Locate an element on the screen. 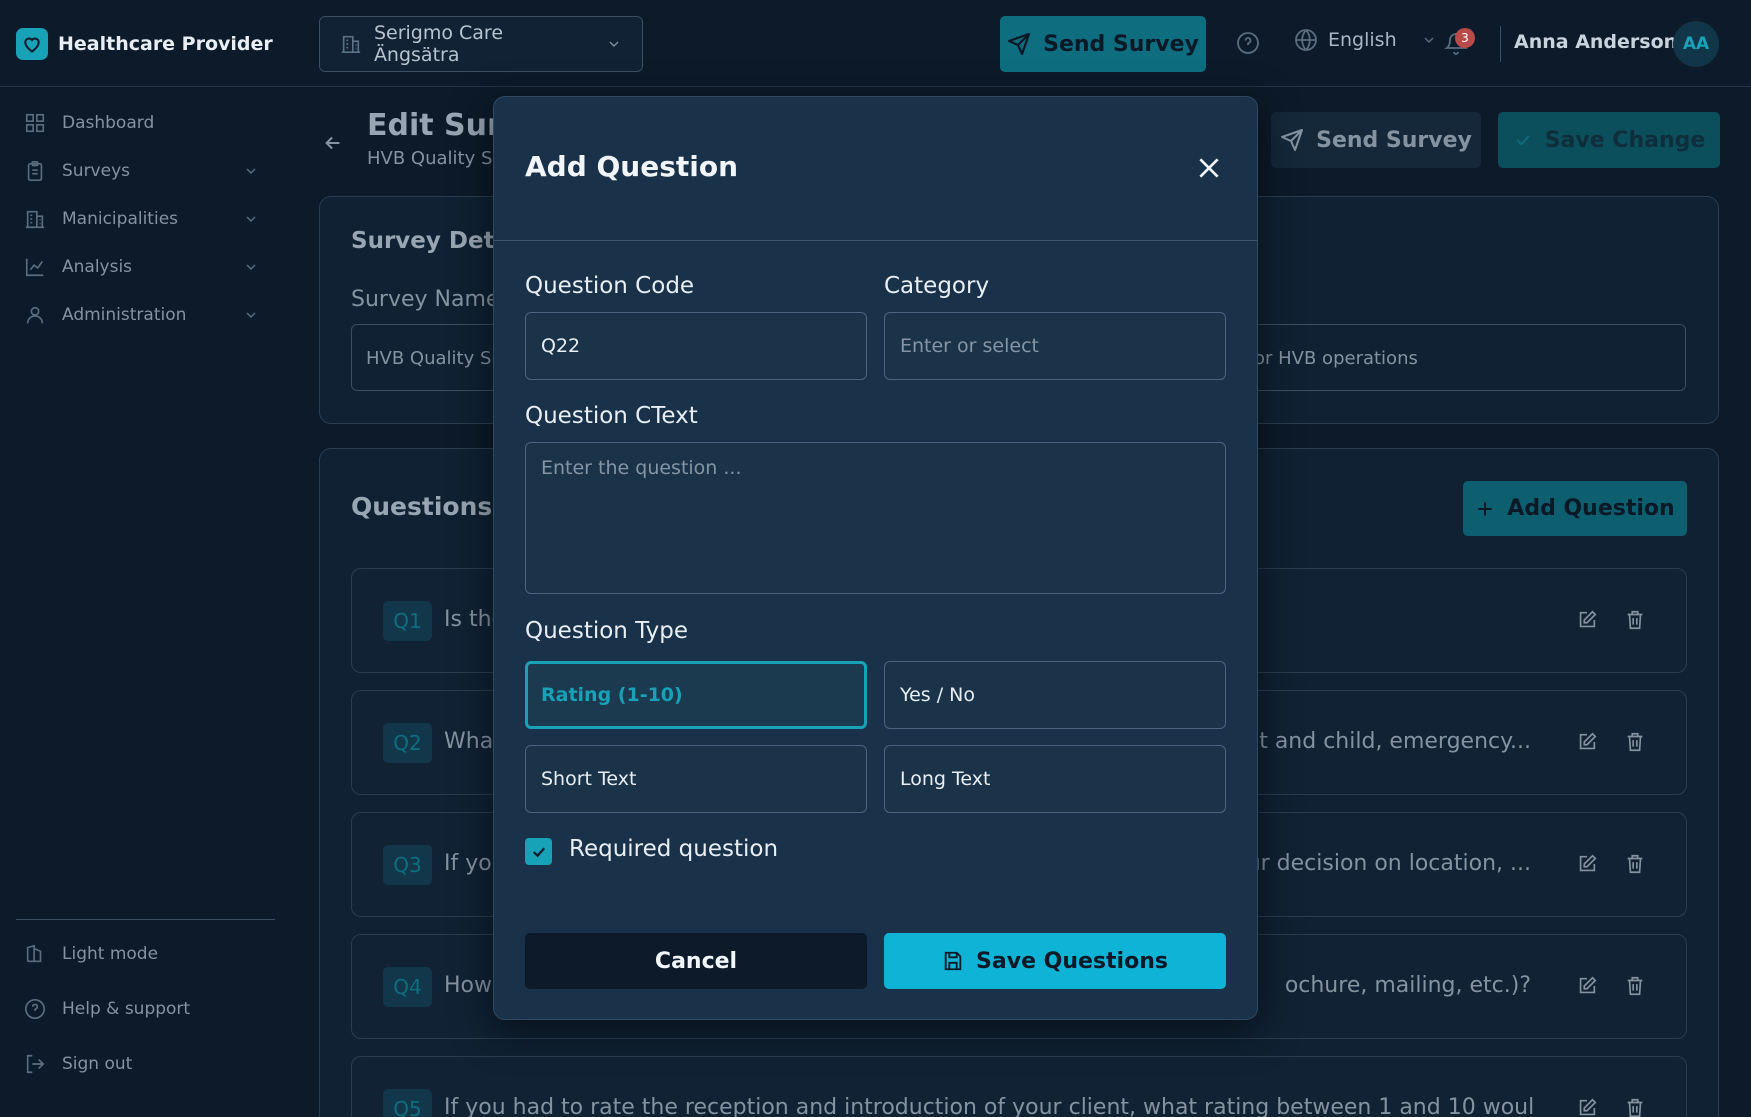  question-text-label: Question CText is located at coordinates (611, 416).